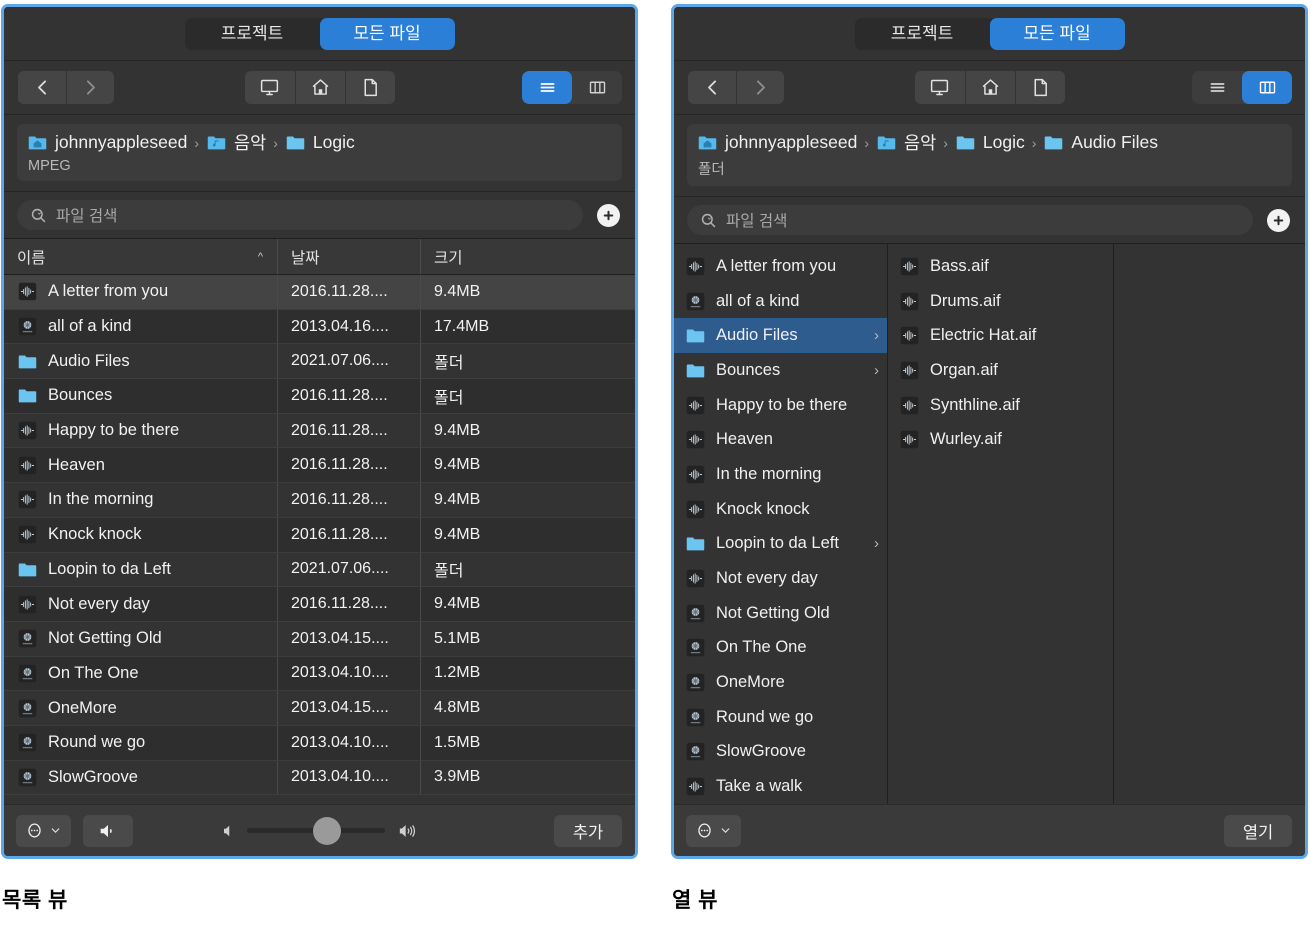  Describe the element at coordinates (140, 256) in the screenshot. I see `column-header-name: 이름 ^` at that location.